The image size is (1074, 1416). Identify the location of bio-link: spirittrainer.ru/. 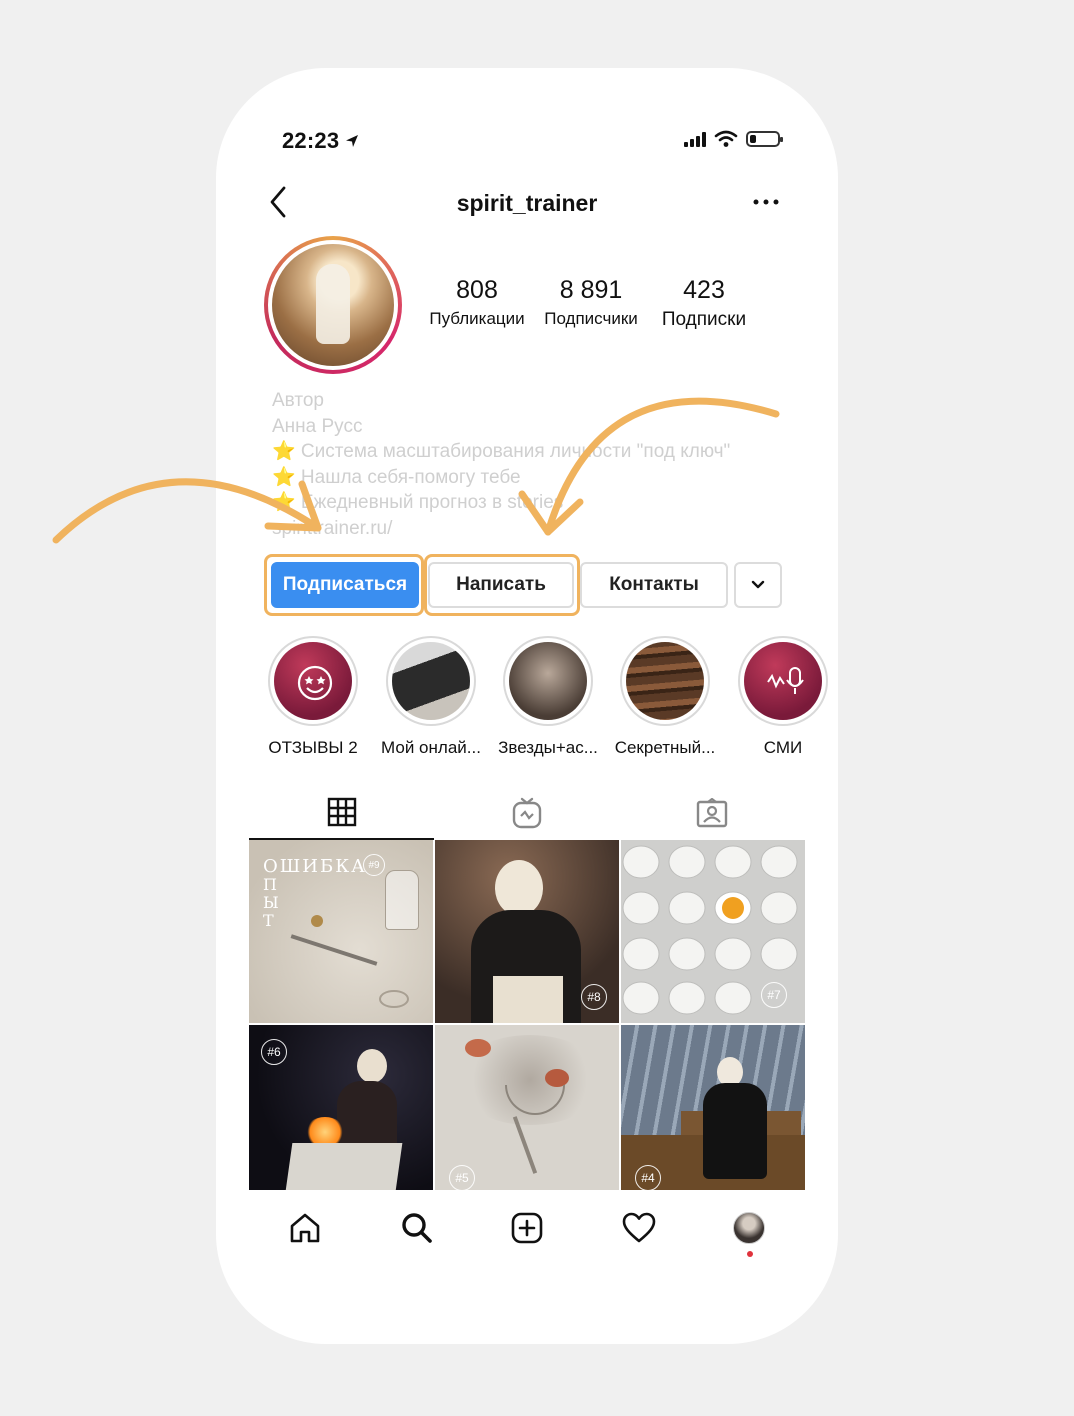
(532, 529).